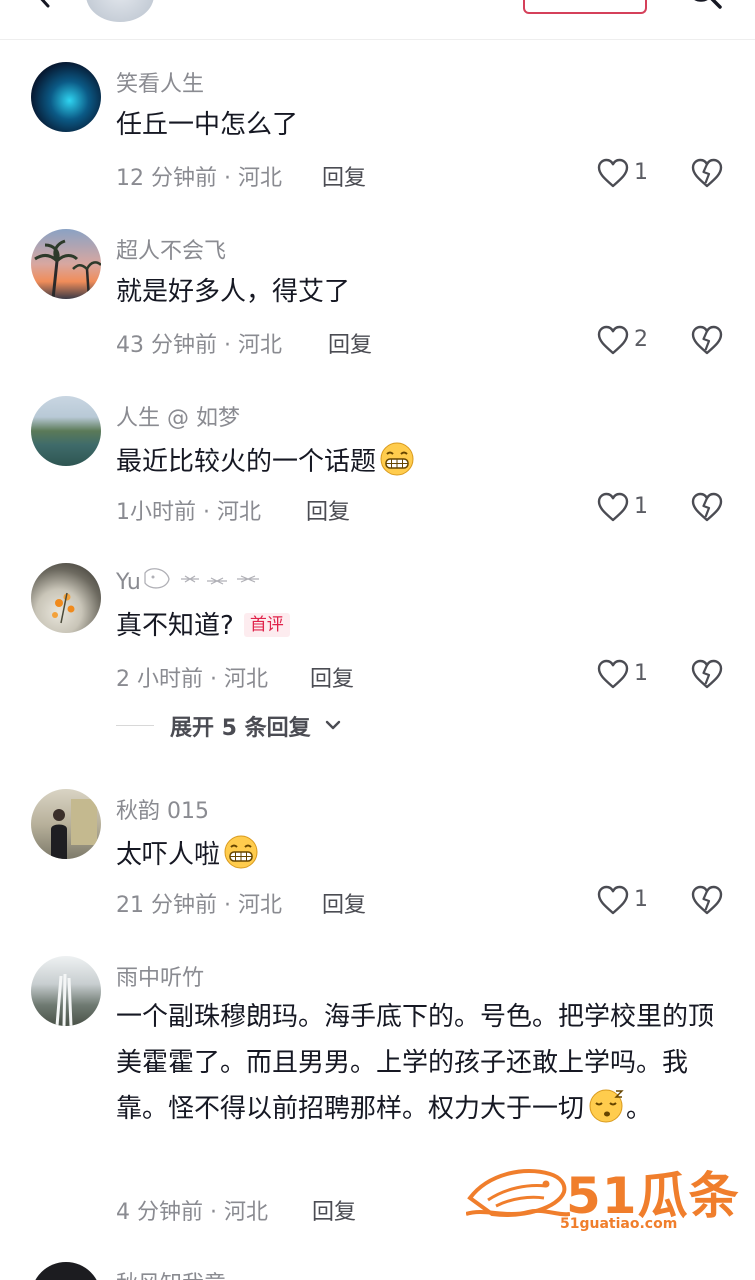  I want to click on like-count: 2, so click(641, 339).